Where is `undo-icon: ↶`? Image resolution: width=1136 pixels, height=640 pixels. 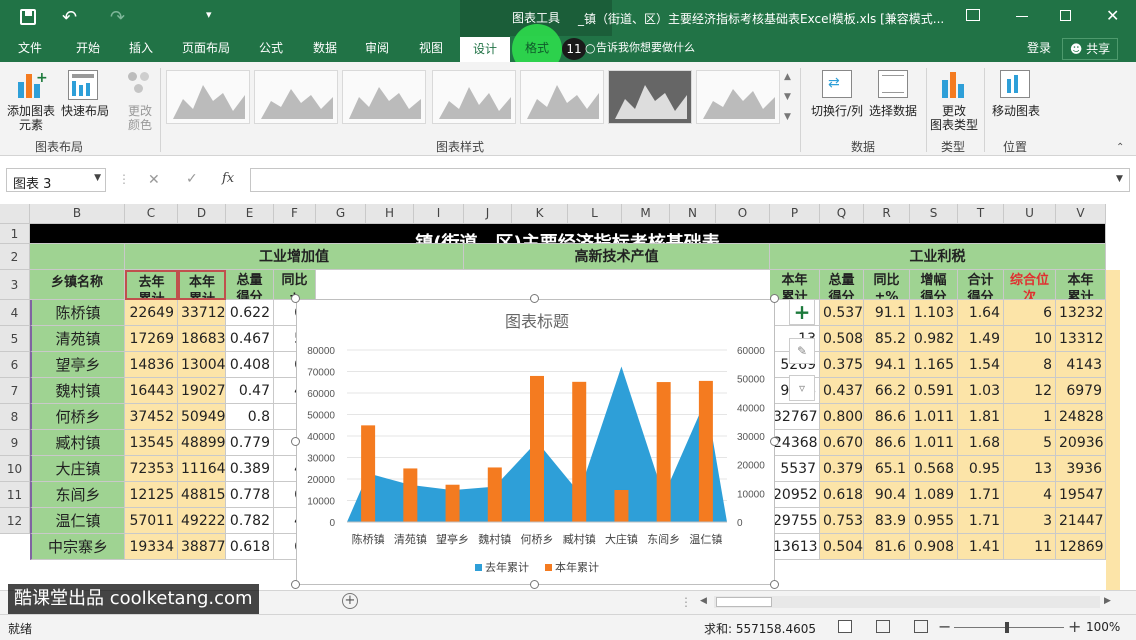 undo-icon: ↶ is located at coordinates (69, 17).